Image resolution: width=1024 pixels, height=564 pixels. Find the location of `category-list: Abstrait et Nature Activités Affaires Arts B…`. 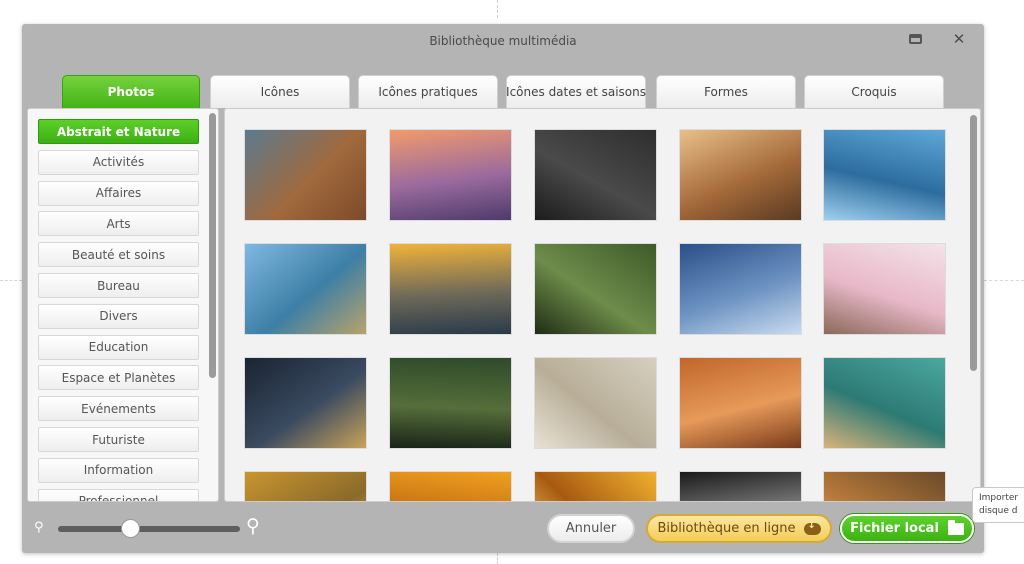

category-list: Abstrait et Nature Activités Affaires Arts B… is located at coordinates (123, 305).